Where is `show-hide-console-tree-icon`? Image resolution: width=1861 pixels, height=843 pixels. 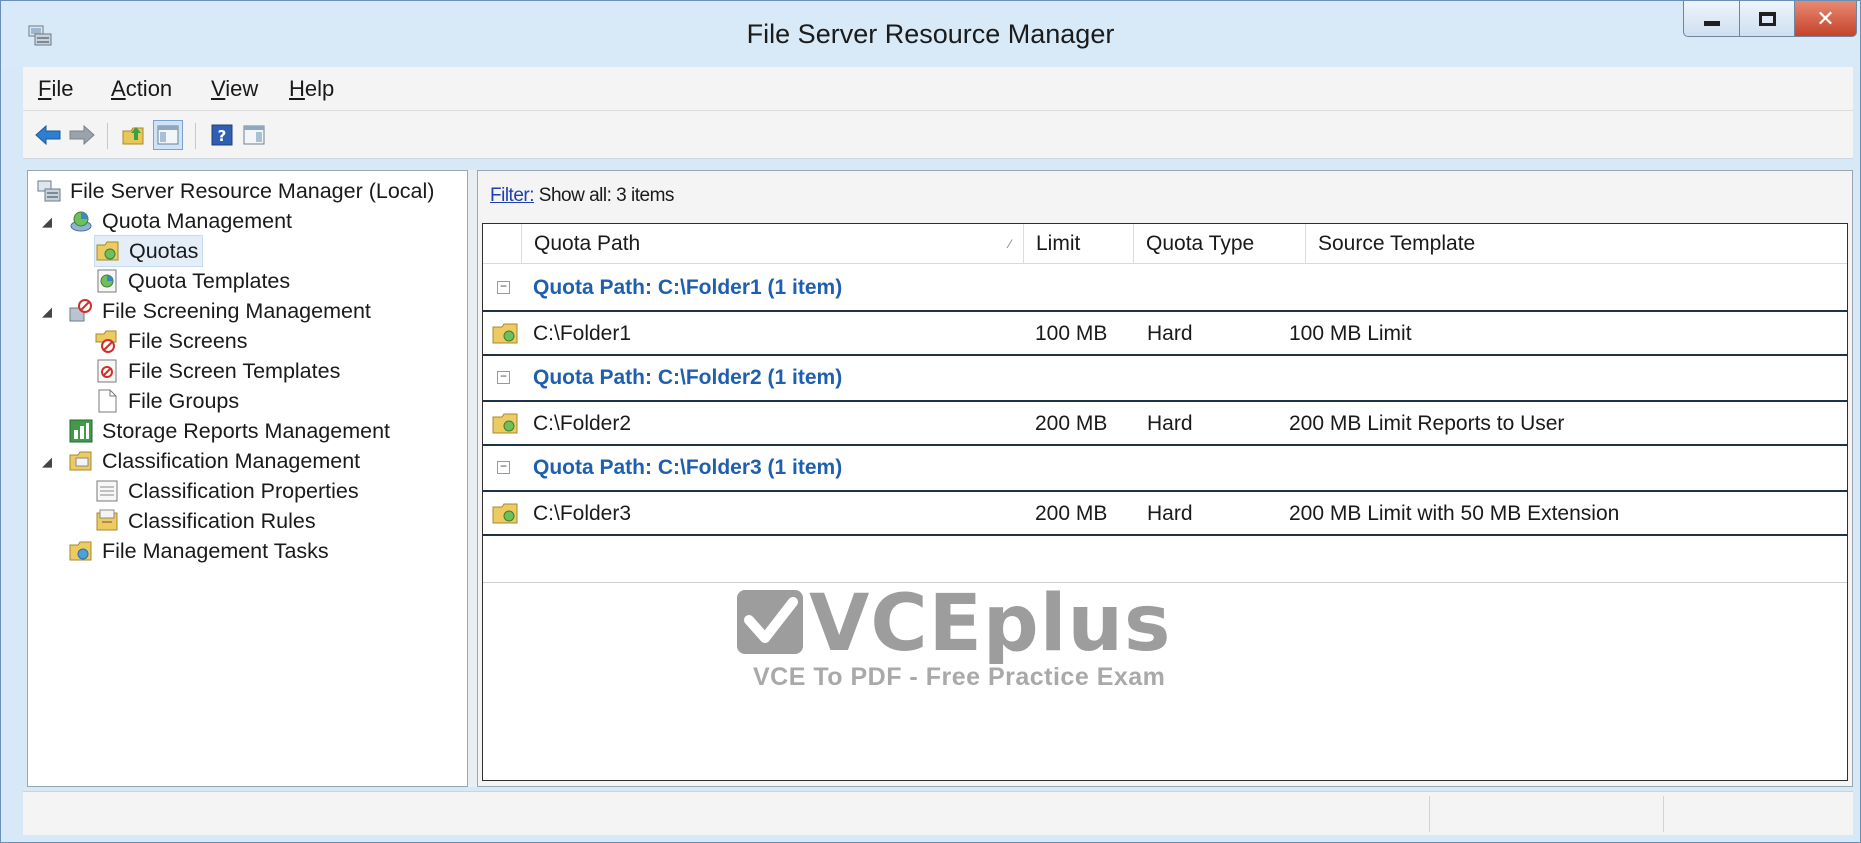 show-hide-console-tree-icon is located at coordinates (168, 135).